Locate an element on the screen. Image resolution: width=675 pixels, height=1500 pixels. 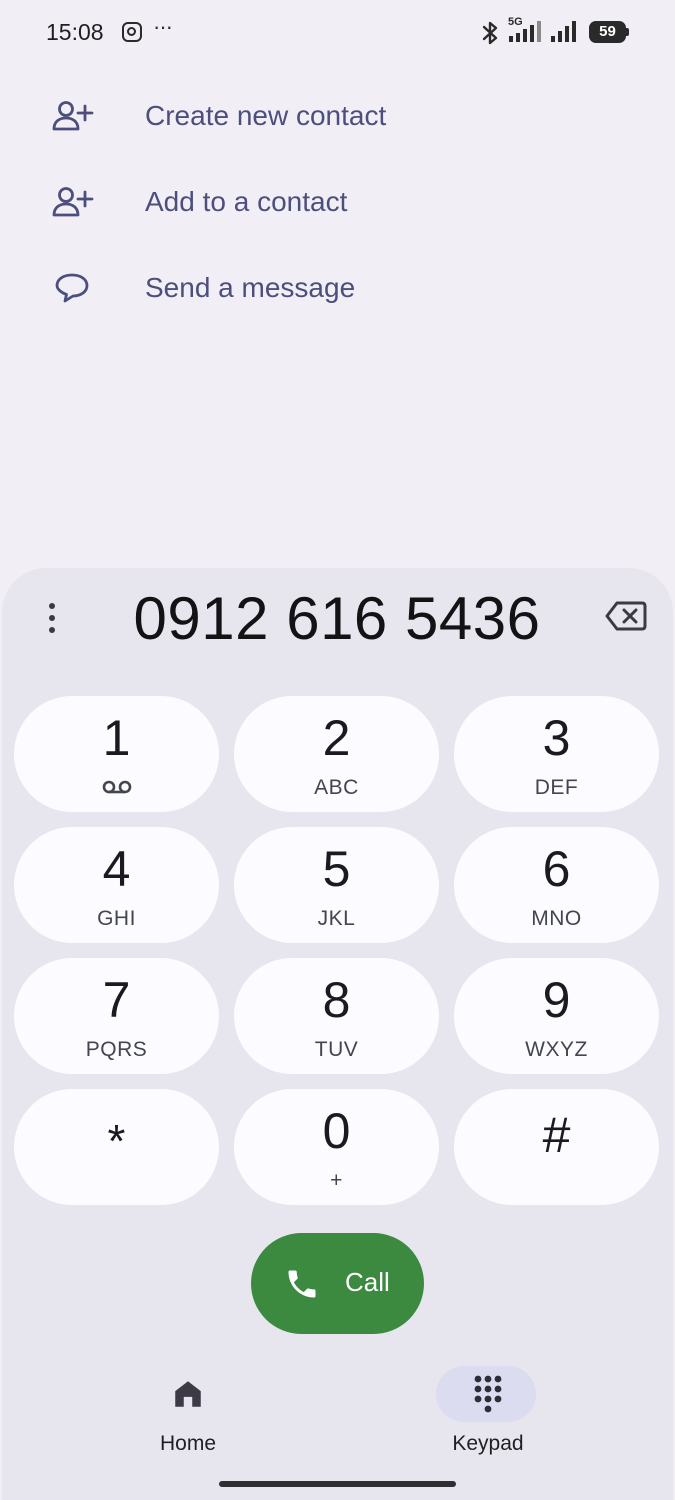
call-label: Call is located at coordinates (367, 1282).